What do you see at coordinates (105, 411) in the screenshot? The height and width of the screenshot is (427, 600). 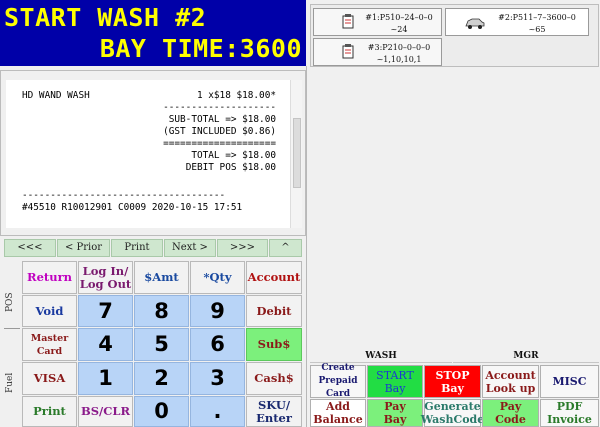 I see `backspace-clear-button: BS/CLR` at bounding box center [105, 411].